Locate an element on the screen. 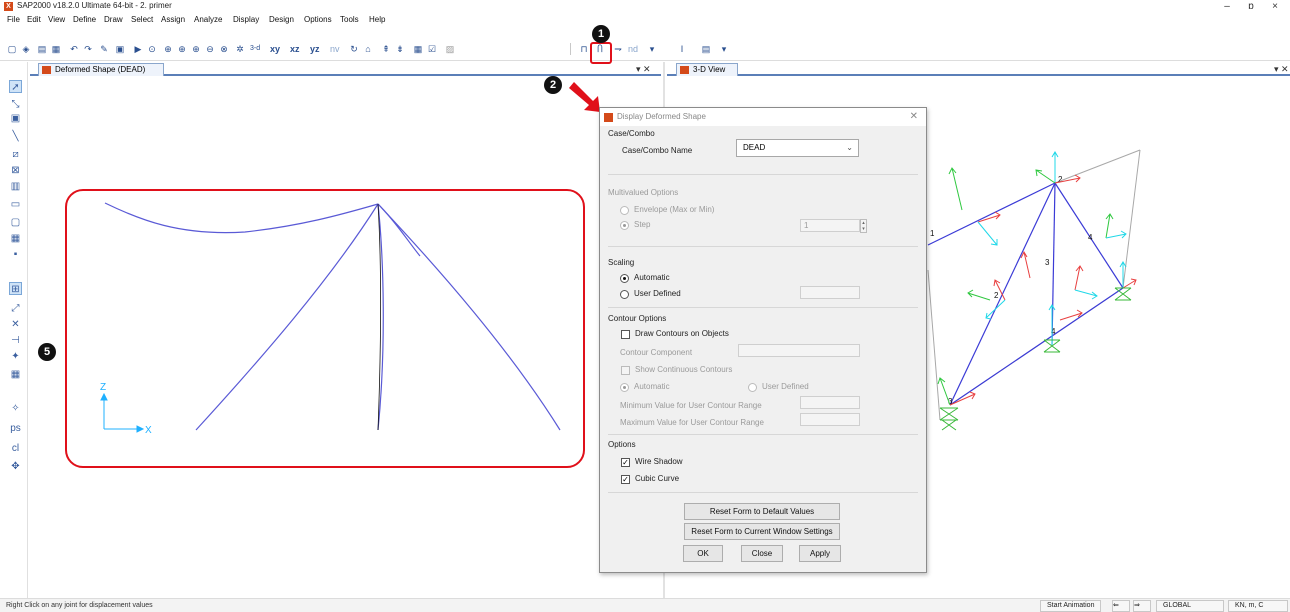  scaling-user-defined-radio is located at coordinates (624, 294).